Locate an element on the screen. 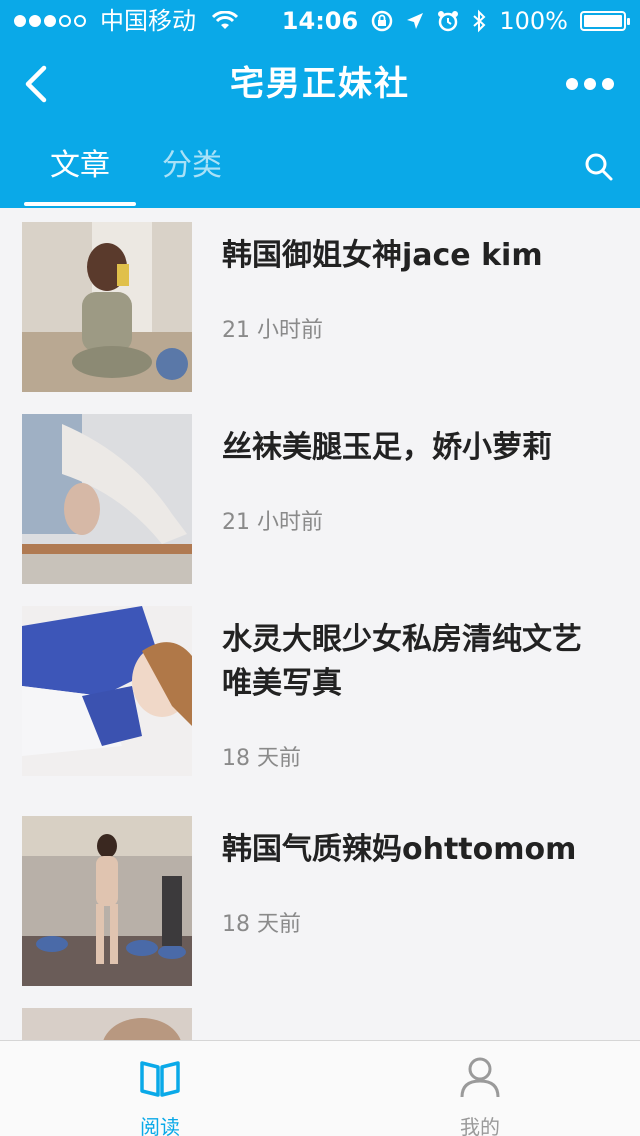  status-bar: 中国移动 14:06 100% is located at coordinates (320, 21).